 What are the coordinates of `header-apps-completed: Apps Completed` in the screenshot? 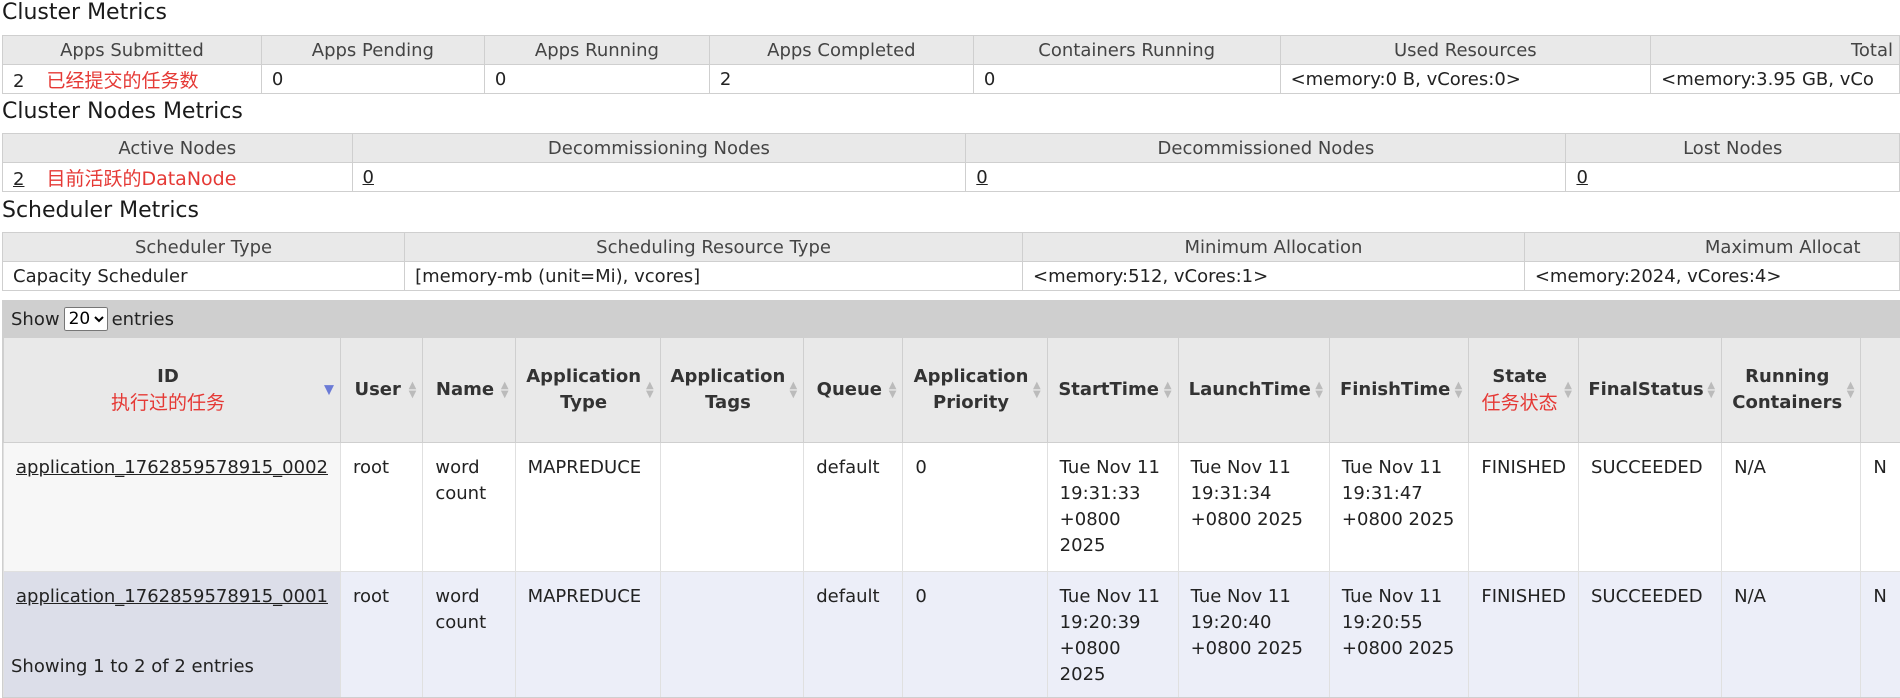 It's located at (841, 50).